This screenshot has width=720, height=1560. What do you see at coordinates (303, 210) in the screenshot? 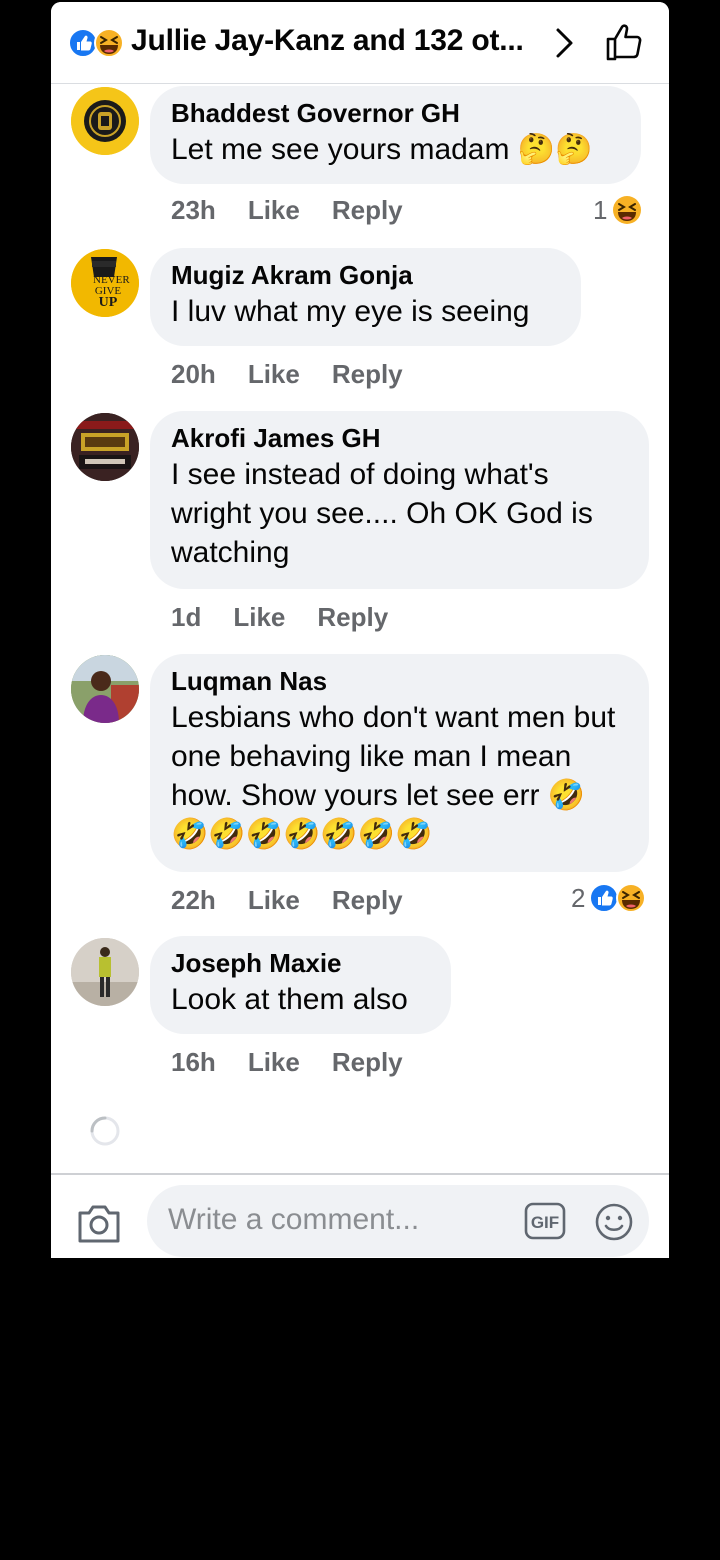
I see `comment-actions: 23h Like Reply` at bounding box center [303, 210].